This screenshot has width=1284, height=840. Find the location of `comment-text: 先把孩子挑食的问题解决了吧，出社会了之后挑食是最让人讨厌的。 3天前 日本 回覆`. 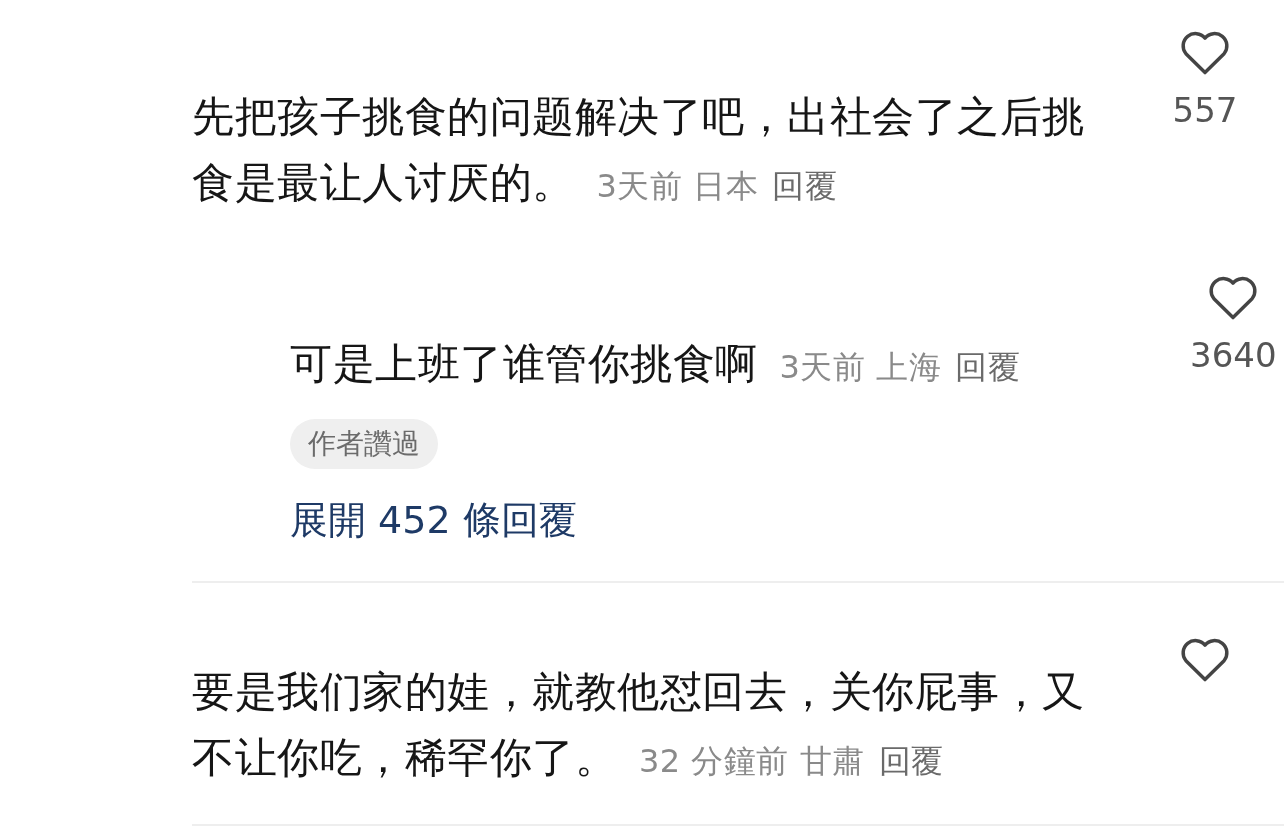

comment-text: 先把孩子挑食的问题解决了吧，出社会了之后挑食是最让人讨厌的。 3天前 日本 回覆 is located at coordinates (639, 150).